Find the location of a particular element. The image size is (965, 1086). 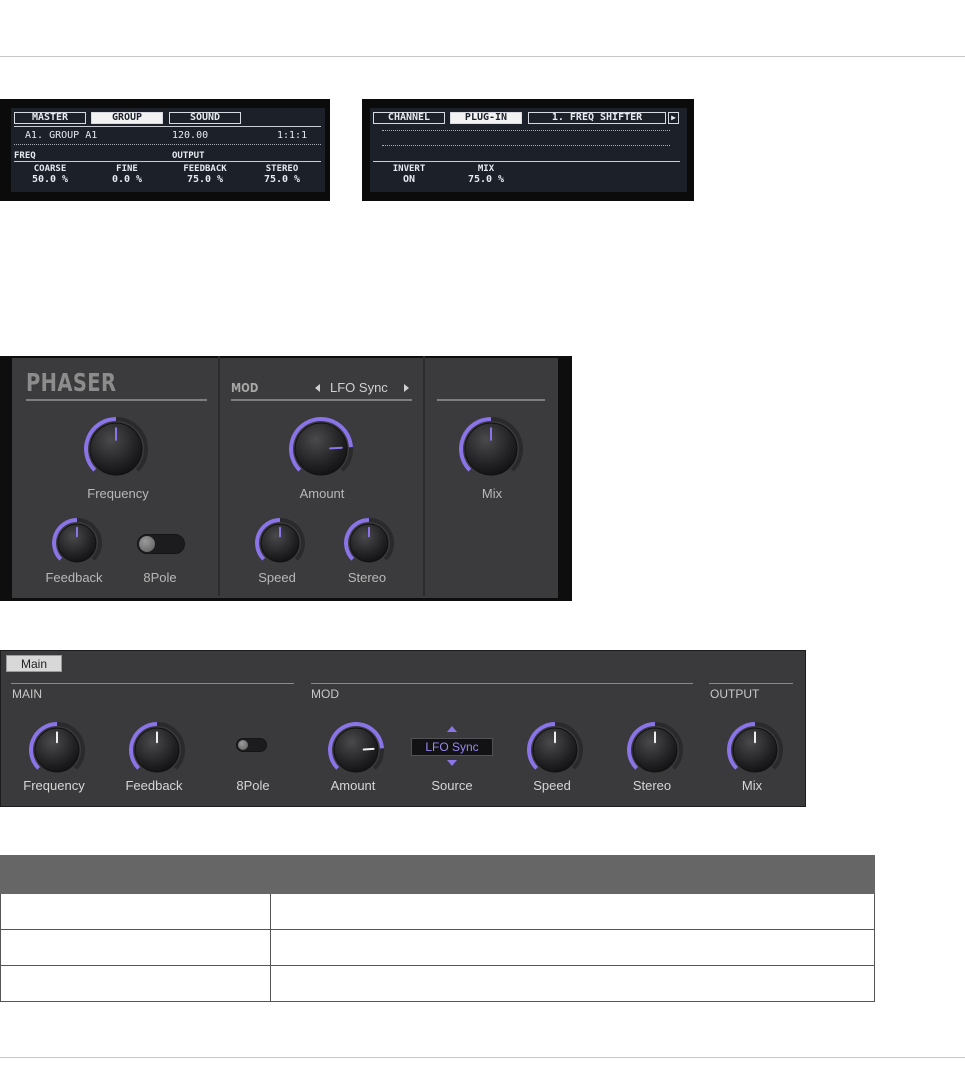

param-value-coarse: 50.0 % is located at coordinates (50, 179).